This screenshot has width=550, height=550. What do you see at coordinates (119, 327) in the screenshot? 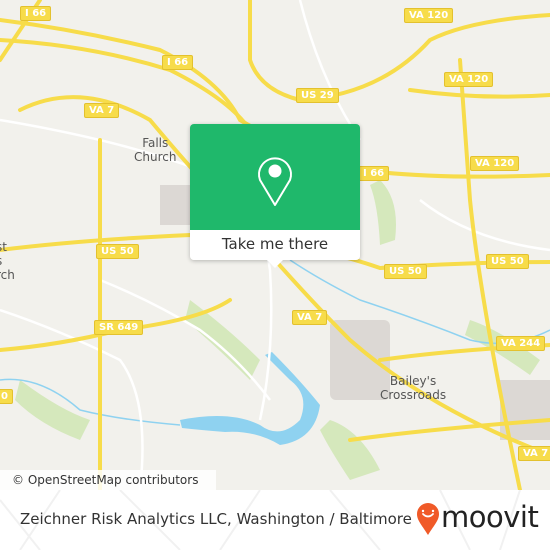
I see `road-shield: SR 649` at bounding box center [119, 327].